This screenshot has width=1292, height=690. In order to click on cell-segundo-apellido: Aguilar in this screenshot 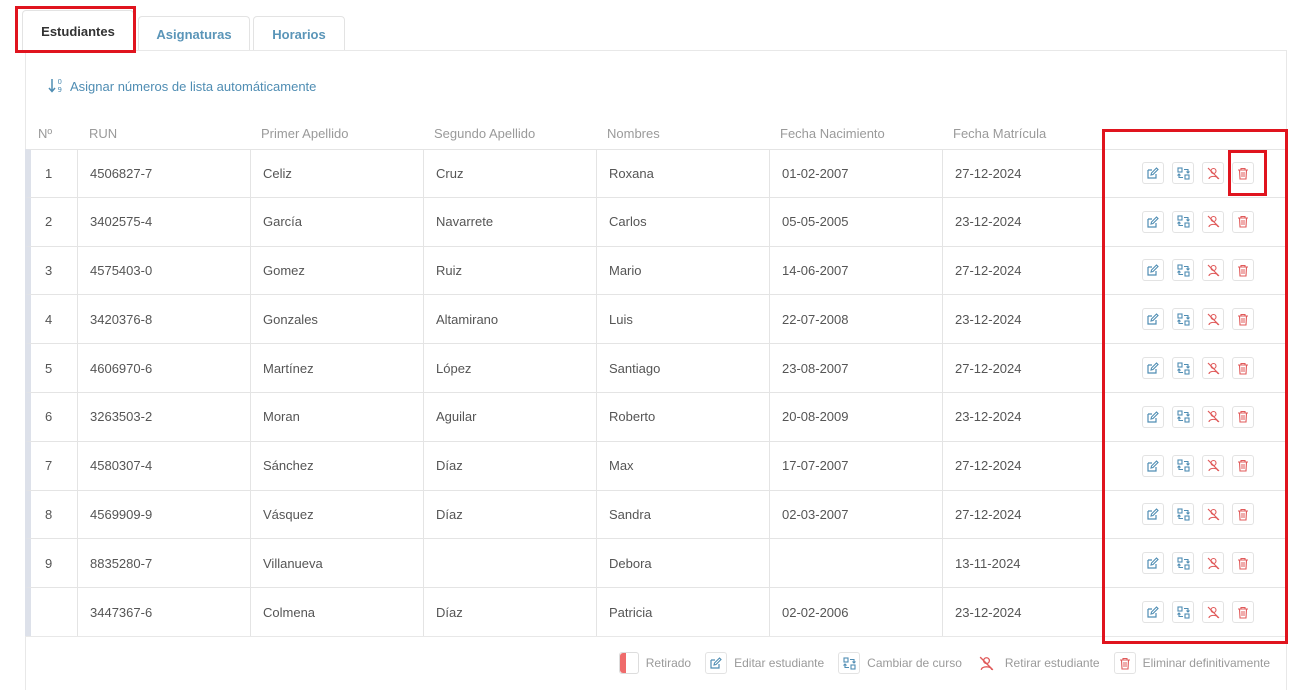, I will do `click(509, 416)`.